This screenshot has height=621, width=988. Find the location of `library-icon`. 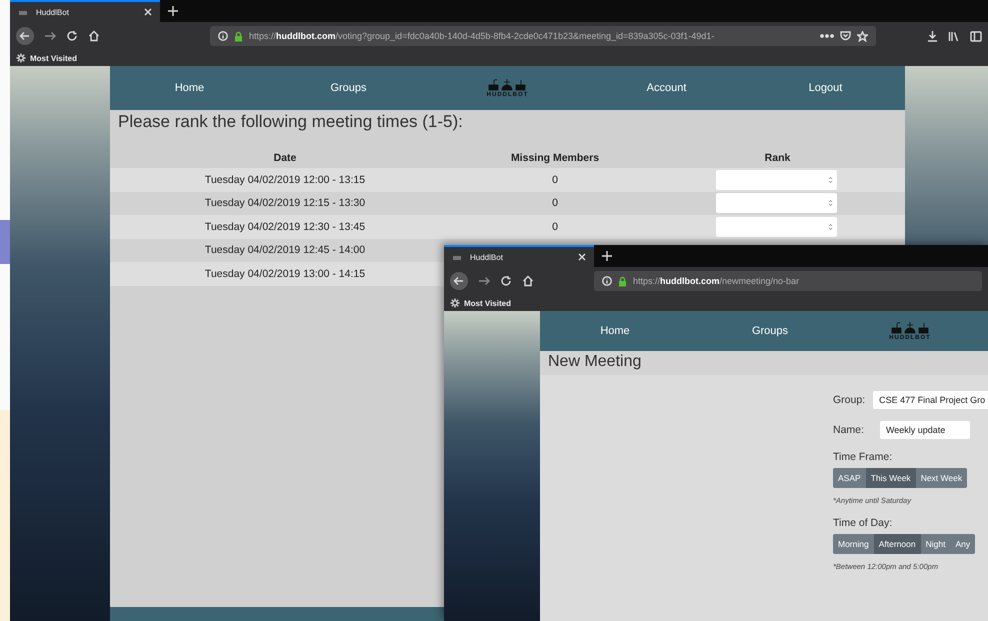

library-icon is located at coordinates (954, 36).